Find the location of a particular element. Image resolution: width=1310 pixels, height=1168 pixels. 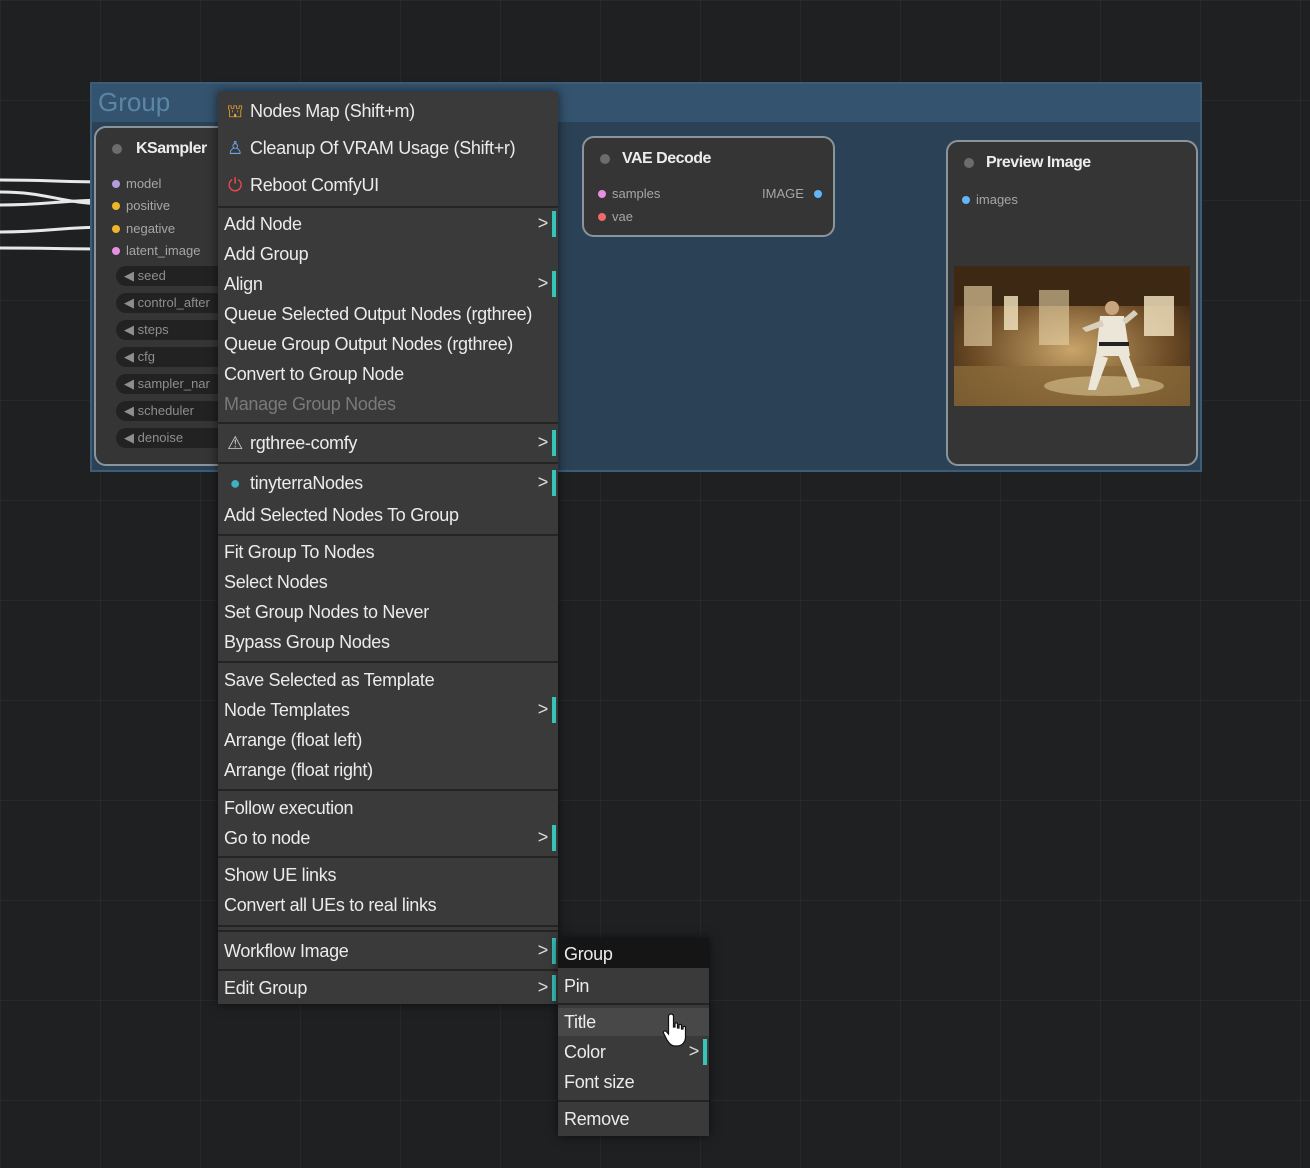

menu-item-edit-group: Edit Group > is located at coordinates (388, 988).